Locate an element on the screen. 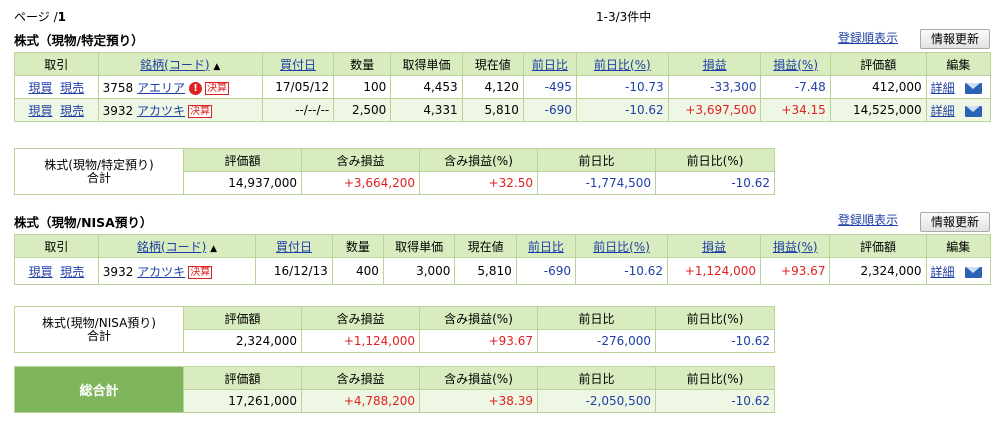 The height and width of the screenshot is (423, 1005). col-price: 現在値 is located at coordinates (492, 64).